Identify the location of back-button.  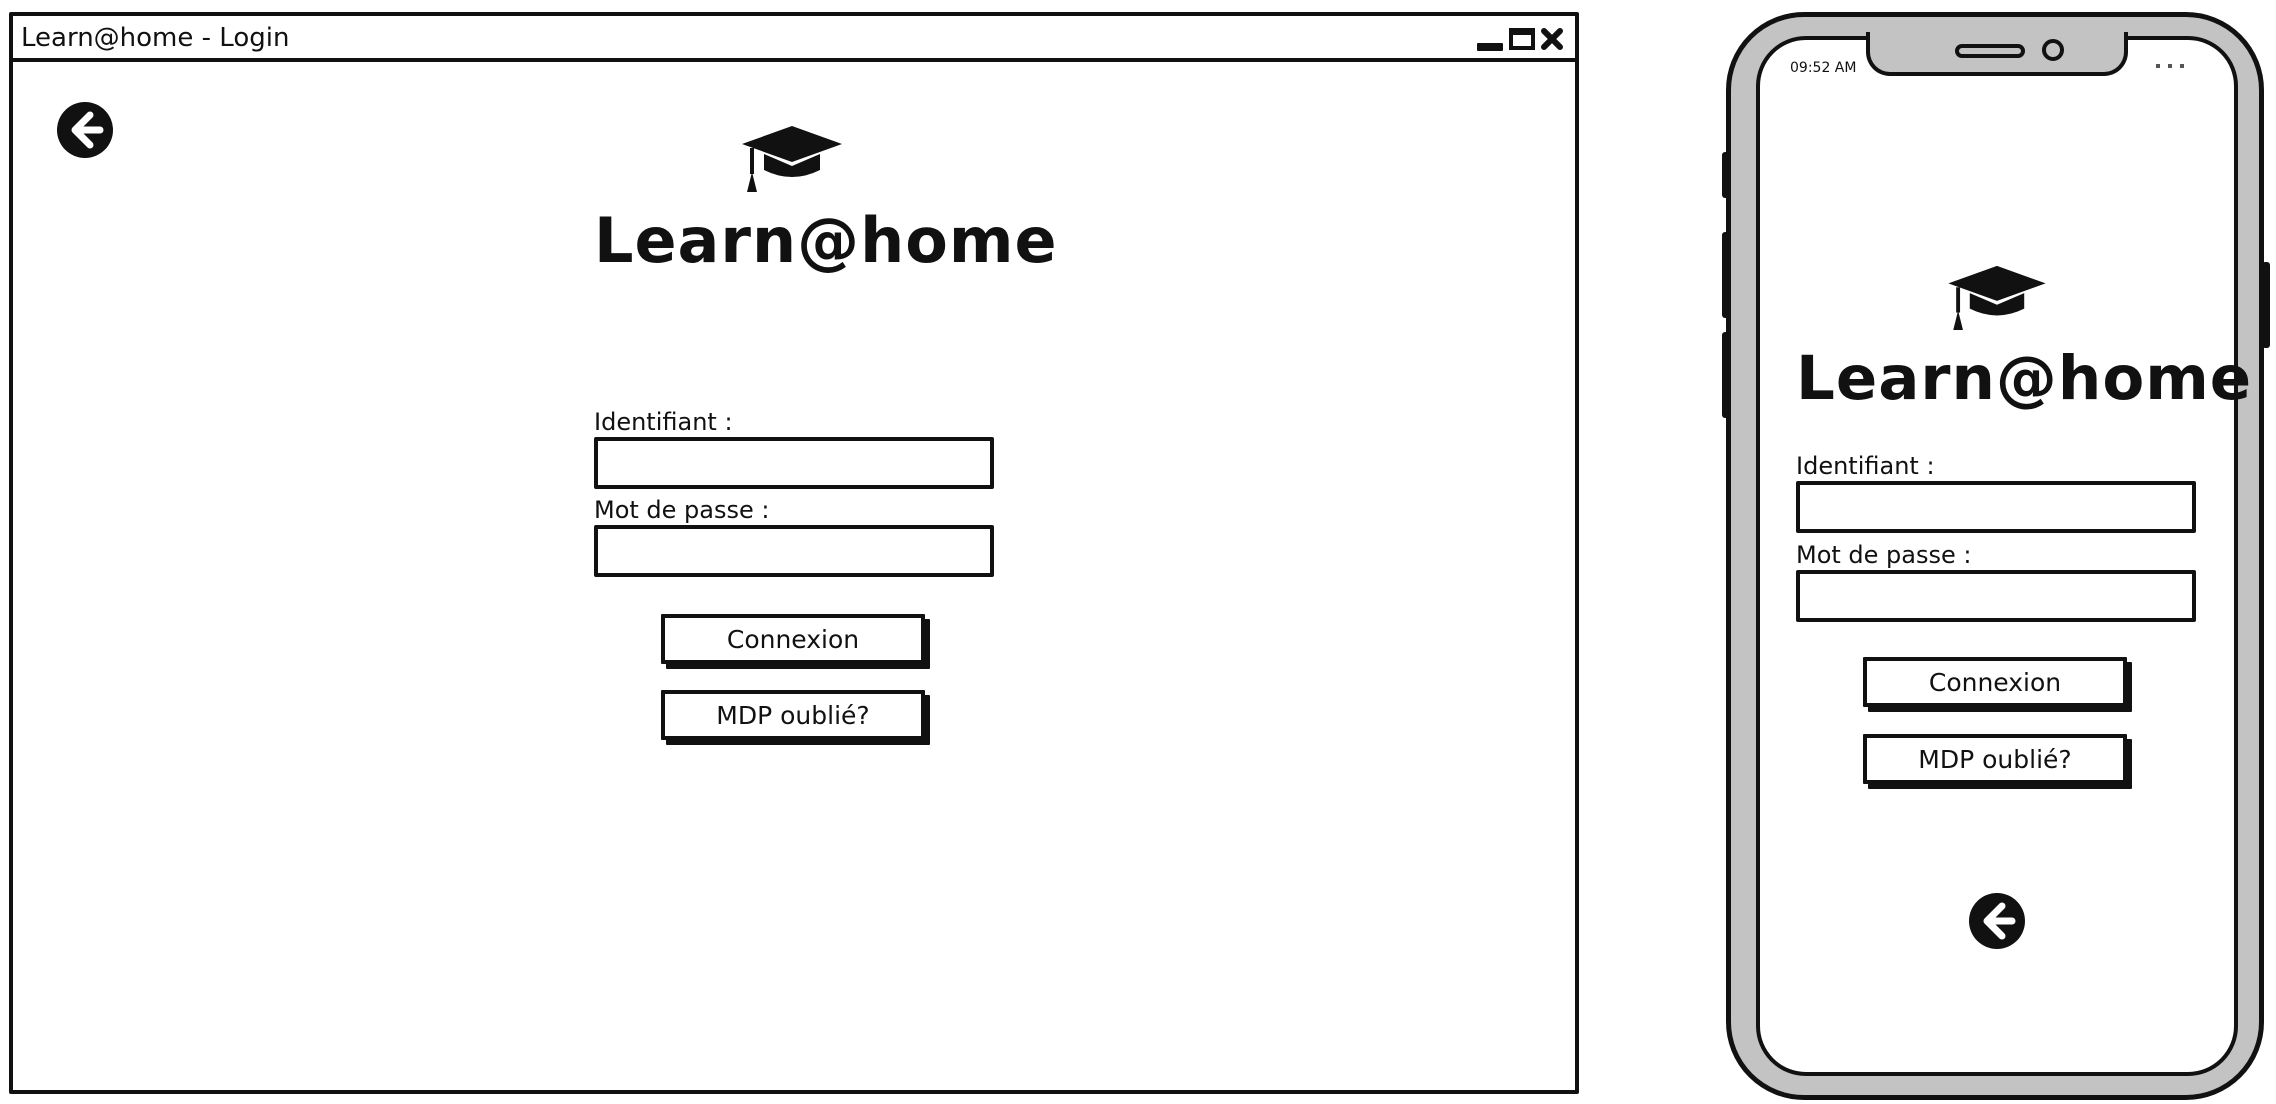
(85, 130).